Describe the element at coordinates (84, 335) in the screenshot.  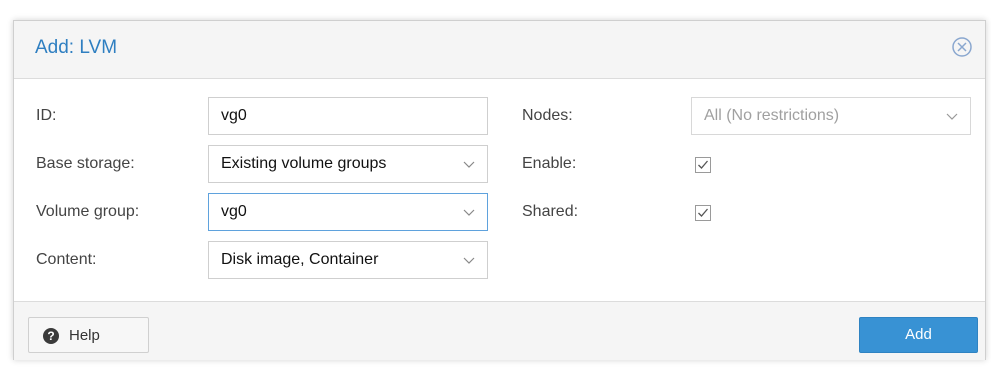
I see `help-button-label: Help` at that location.